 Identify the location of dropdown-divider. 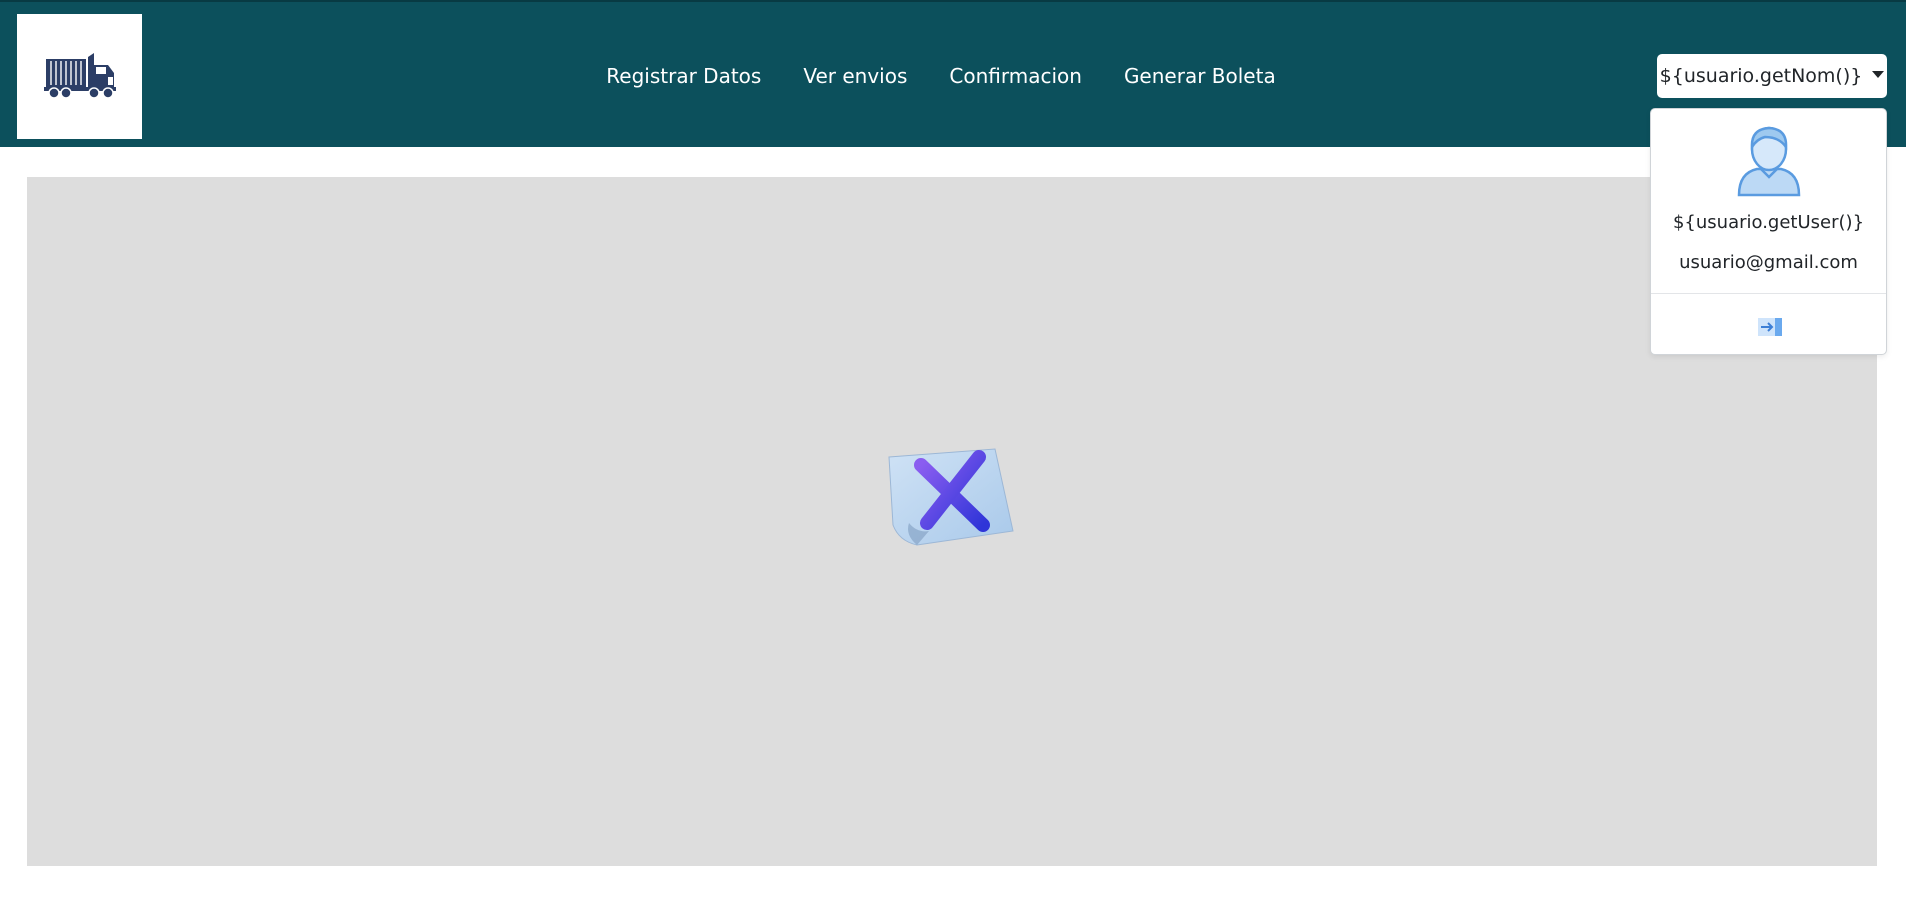
(1768, 293).